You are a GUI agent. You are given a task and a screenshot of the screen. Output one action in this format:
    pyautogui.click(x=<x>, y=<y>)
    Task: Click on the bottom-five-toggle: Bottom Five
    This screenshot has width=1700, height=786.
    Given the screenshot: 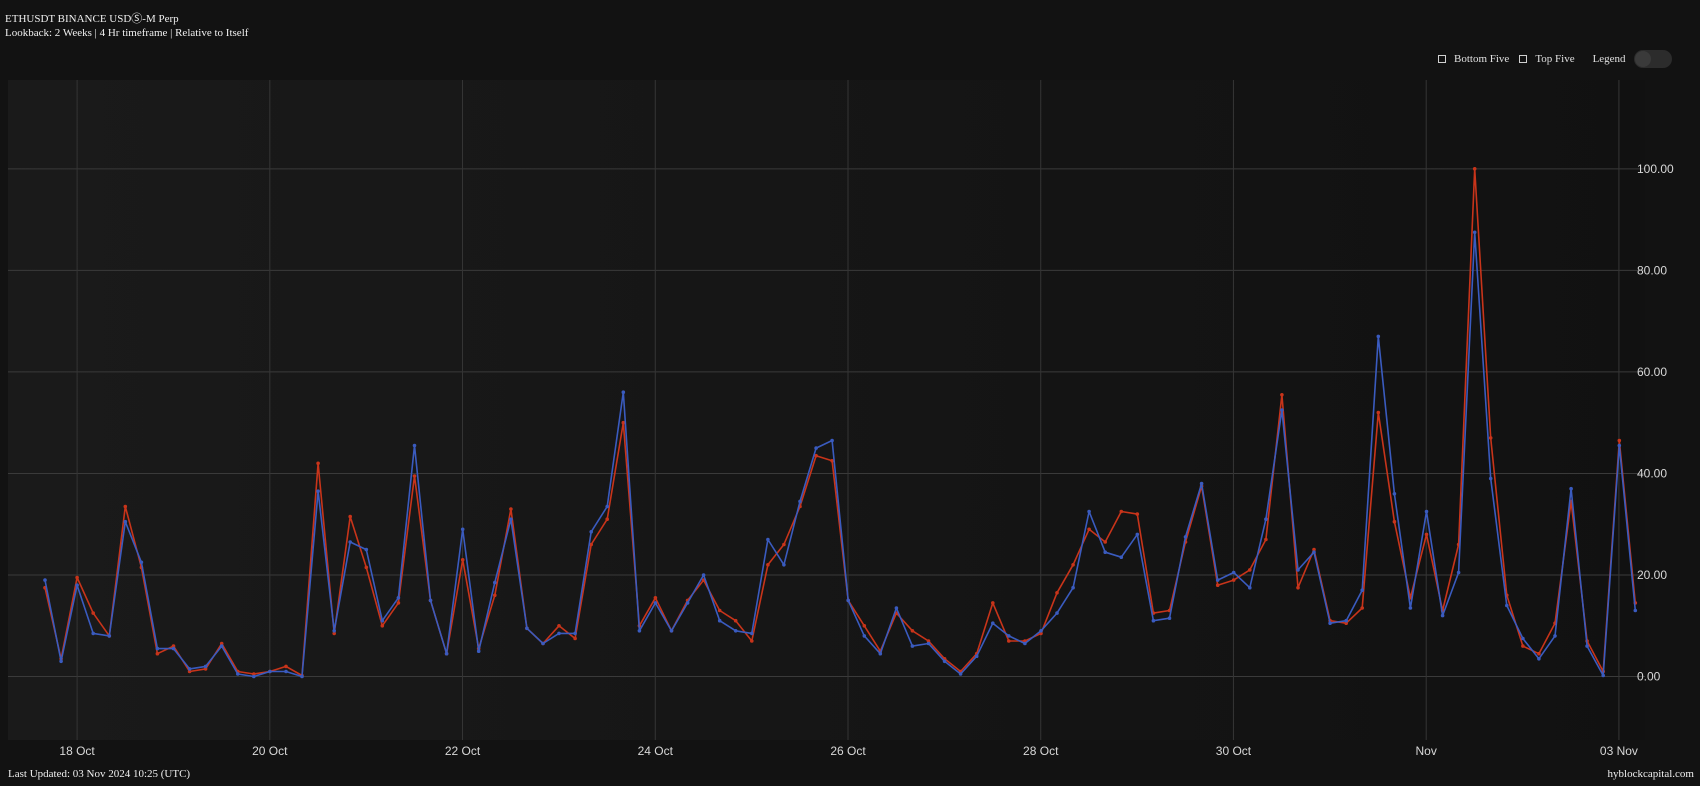 What is the action you would take?
    pyautogui.click(x=1473, y=59)
    